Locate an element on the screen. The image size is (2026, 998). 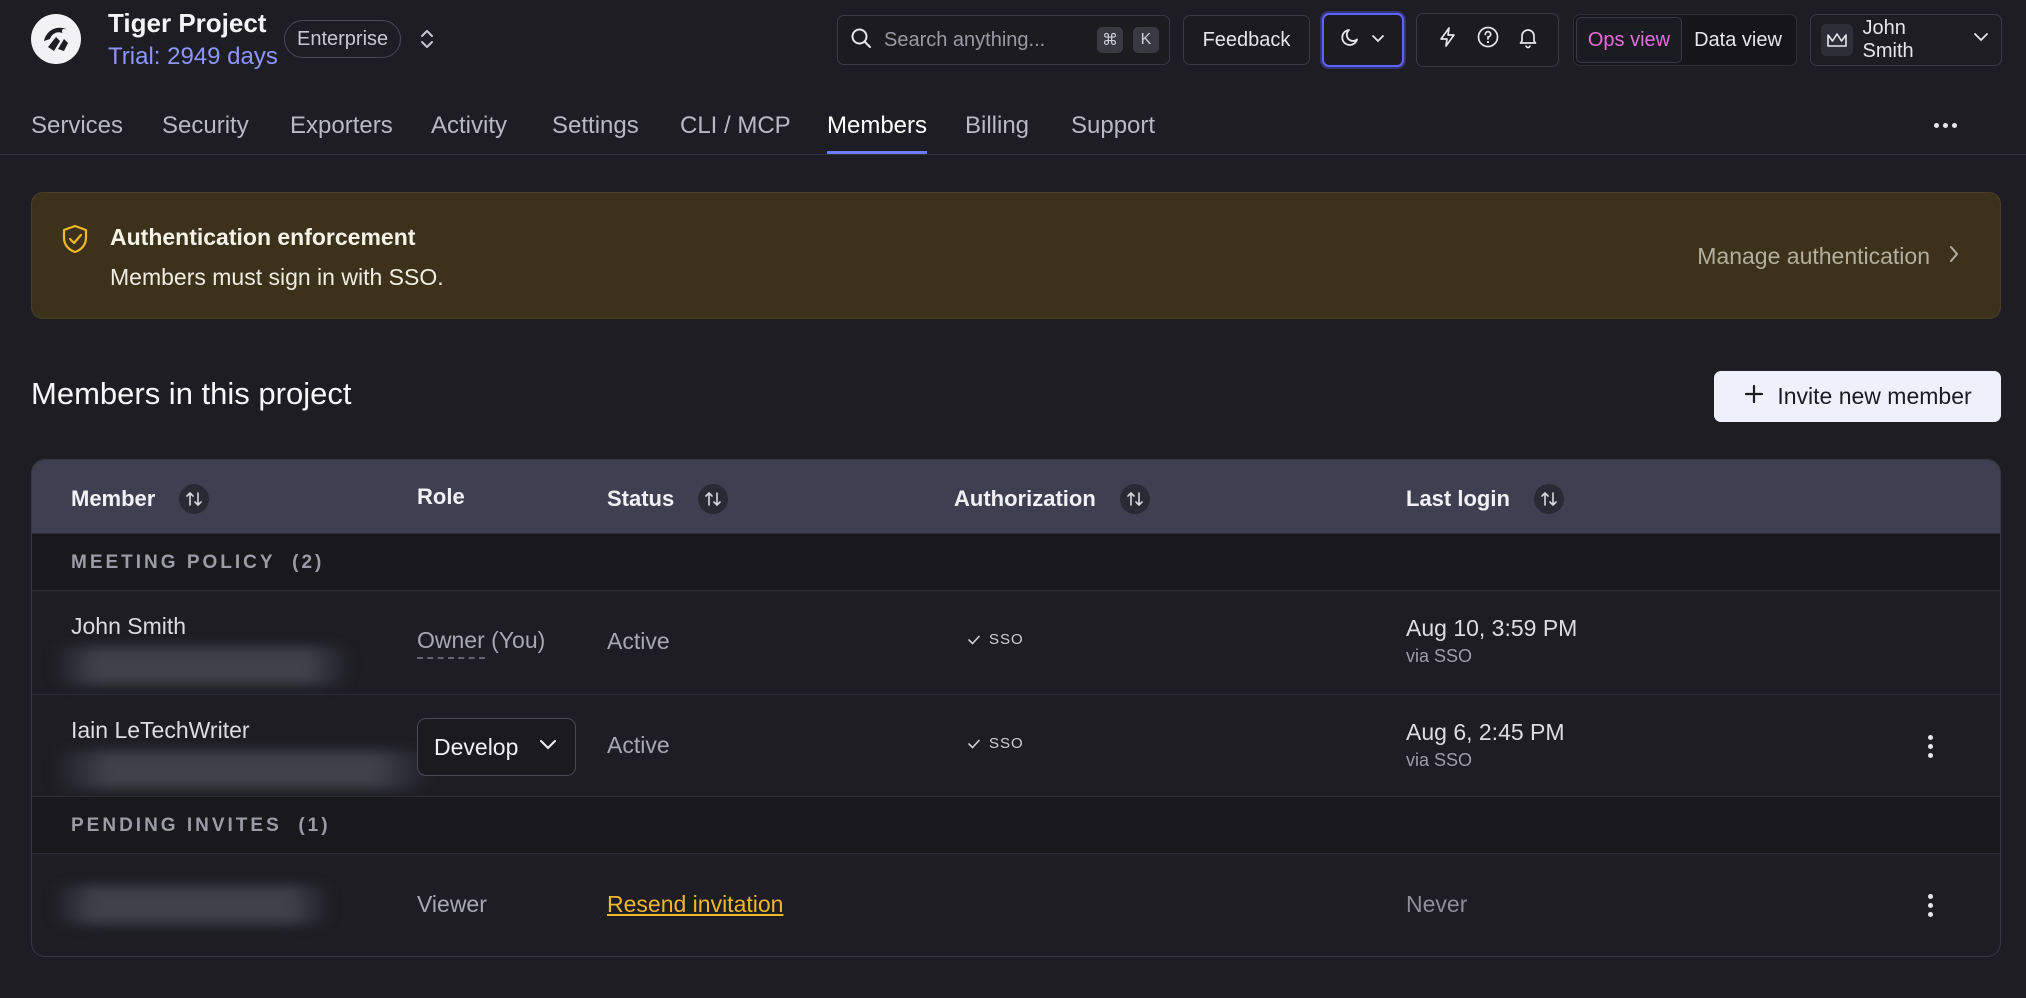
tab-activity: Activity is located at coordinates (469, 126).